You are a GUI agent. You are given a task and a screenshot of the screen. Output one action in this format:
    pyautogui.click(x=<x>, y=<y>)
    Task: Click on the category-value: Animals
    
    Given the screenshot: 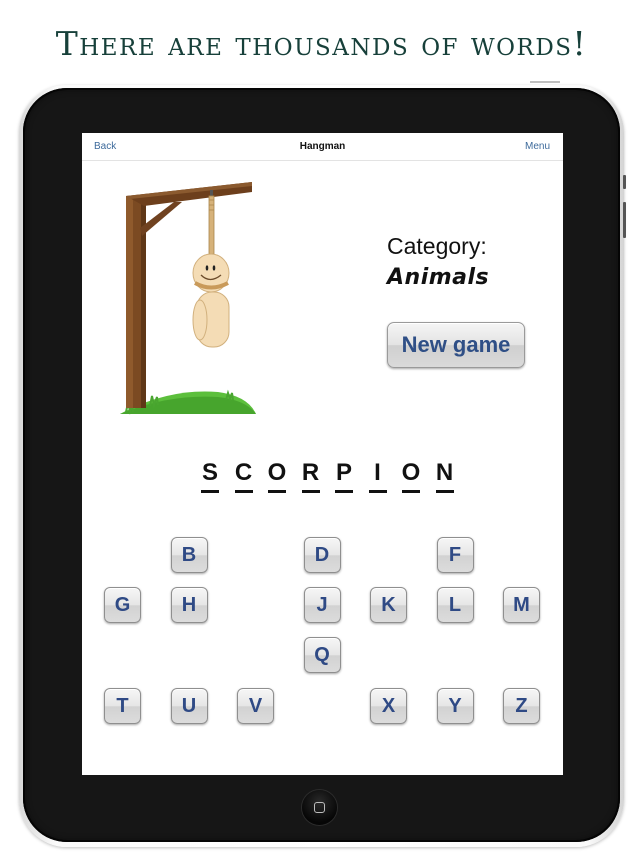 What is the action you would take?
    pyautogui.click(x=438, y=277)
    